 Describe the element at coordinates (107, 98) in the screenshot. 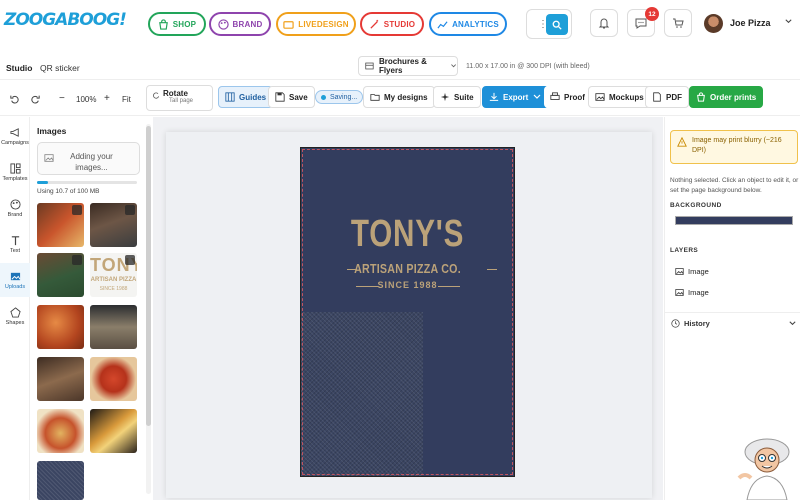

I see `zoom-in-button: +` at that location.